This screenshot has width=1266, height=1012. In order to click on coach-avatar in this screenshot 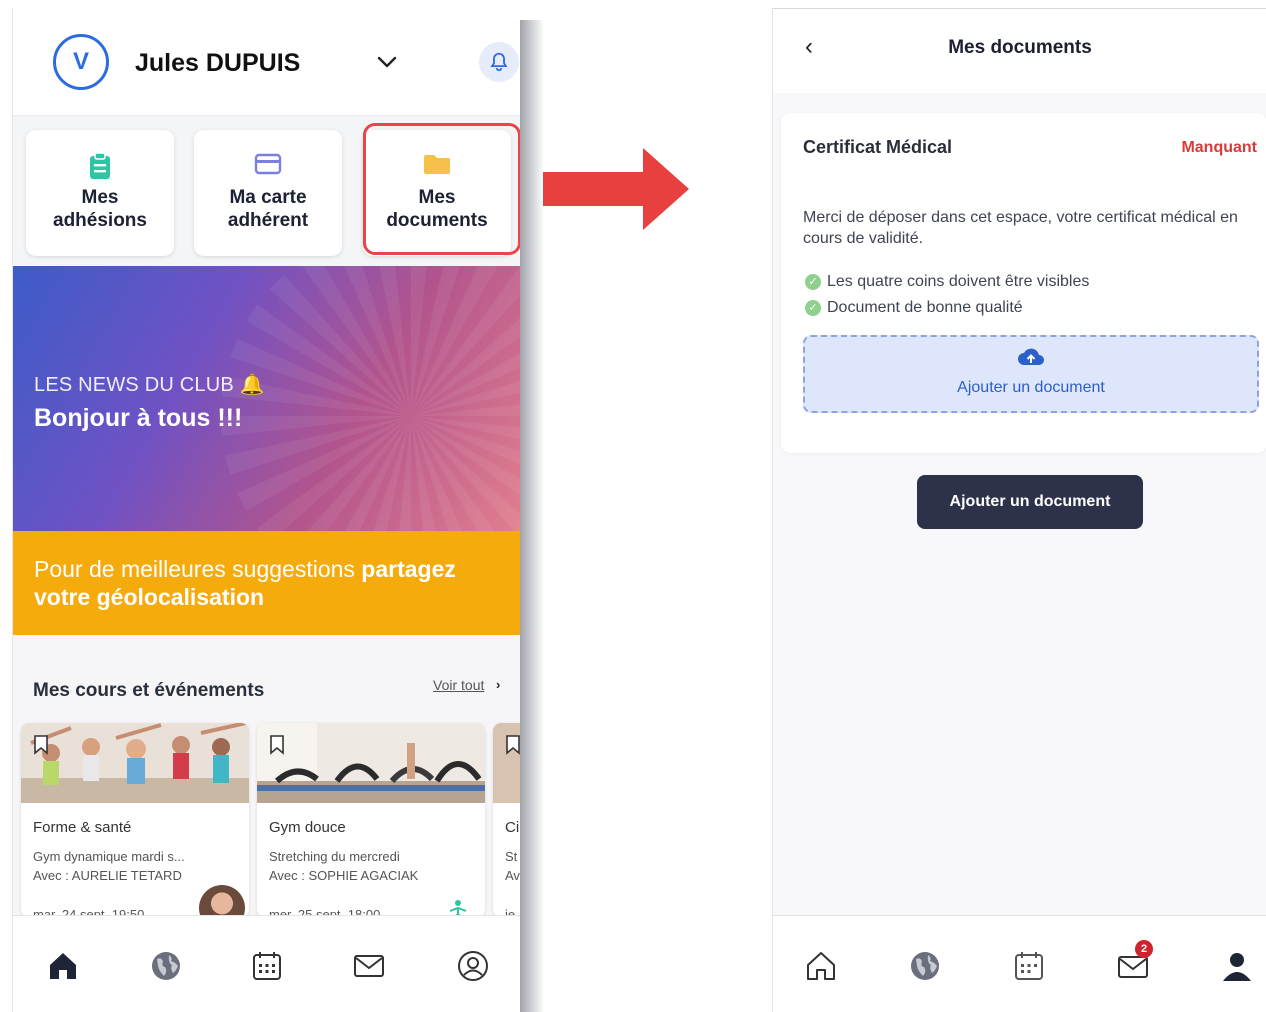, I will do `click(222, 901)`.